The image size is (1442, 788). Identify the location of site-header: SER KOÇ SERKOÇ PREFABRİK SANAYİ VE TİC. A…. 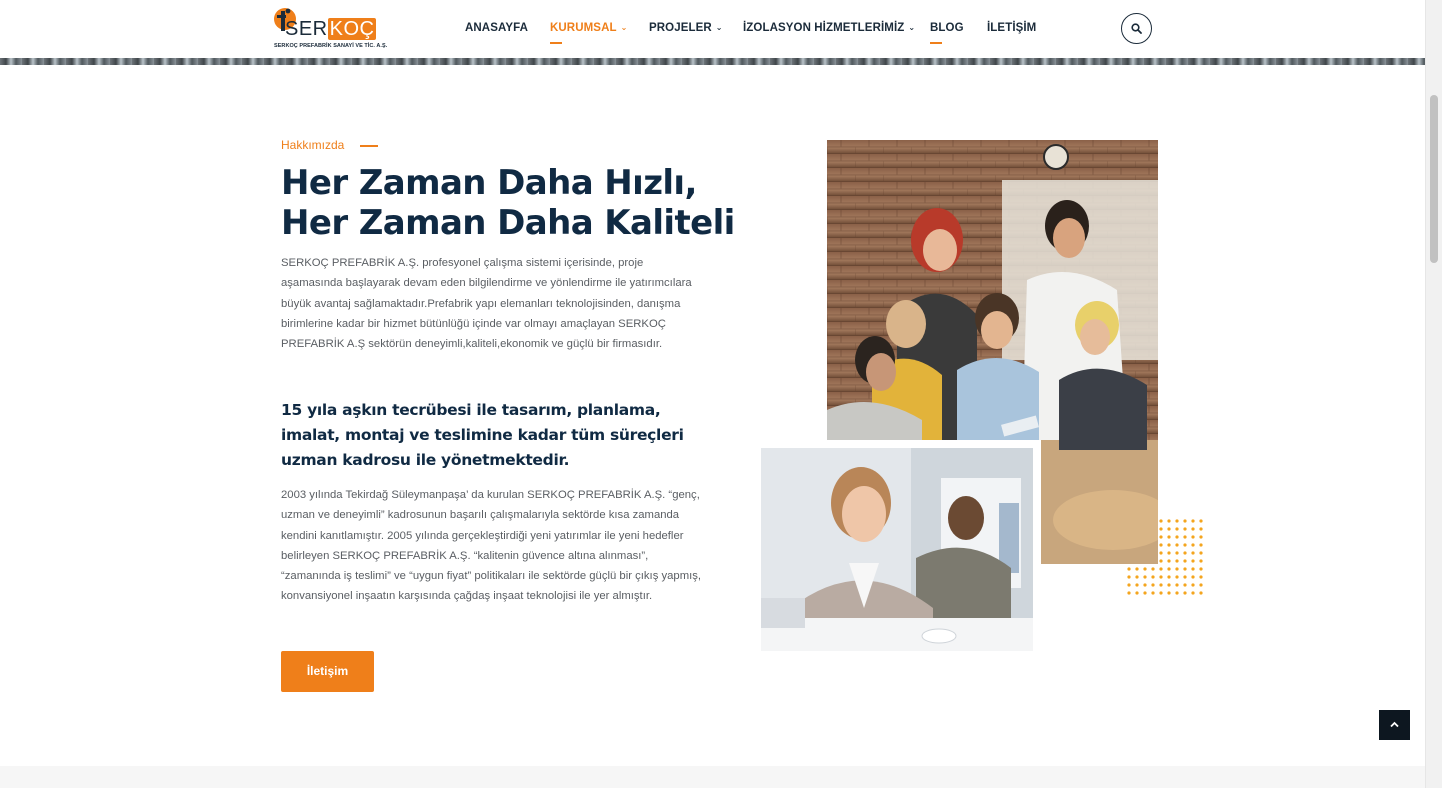
(712, 29).